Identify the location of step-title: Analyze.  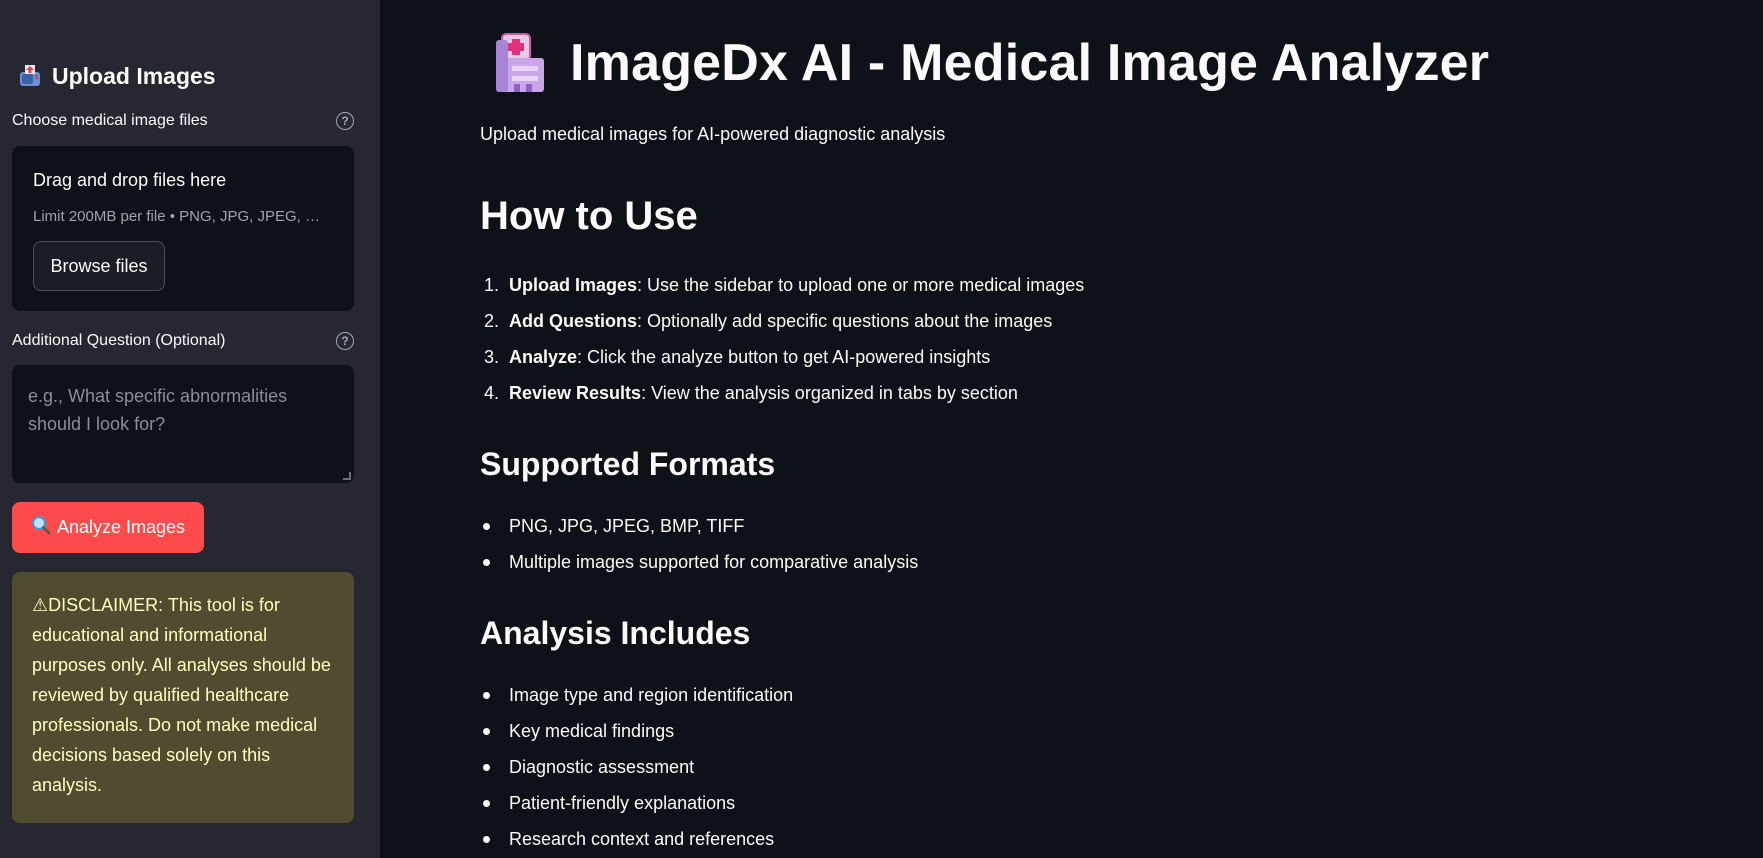
(543, 357).